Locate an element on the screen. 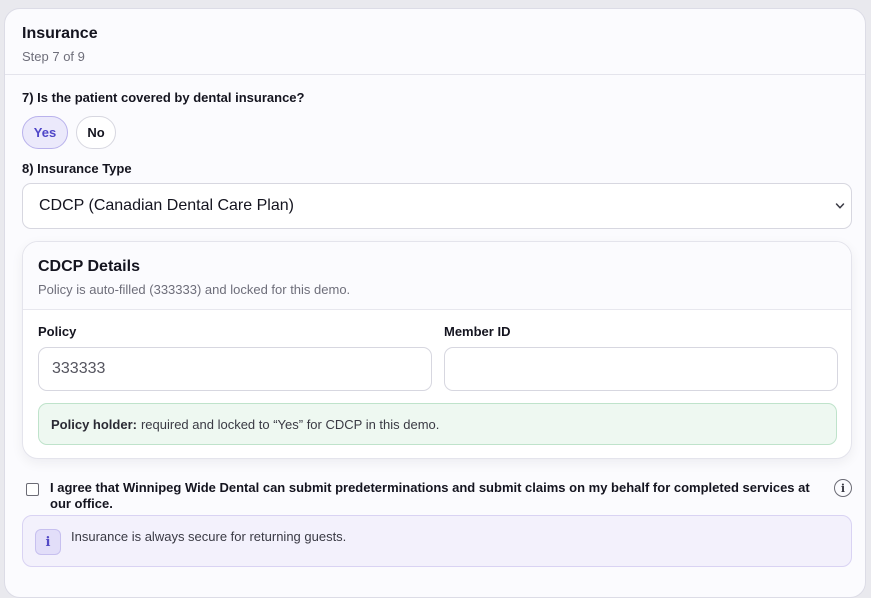 The image size is (871, 598). info-icon: i is located at coordinates (843, 488).